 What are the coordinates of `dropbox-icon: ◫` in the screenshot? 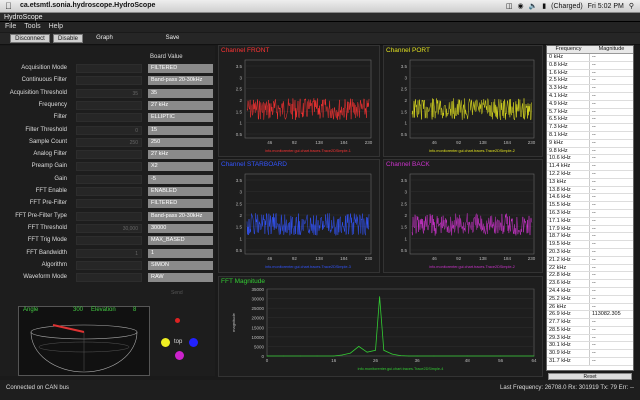 It's located at (509, 6).